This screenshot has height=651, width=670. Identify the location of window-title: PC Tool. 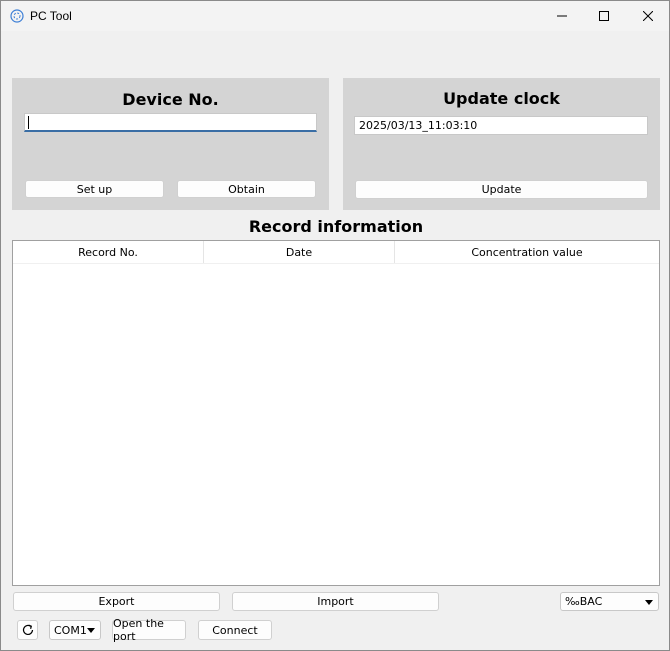
(51, 16).